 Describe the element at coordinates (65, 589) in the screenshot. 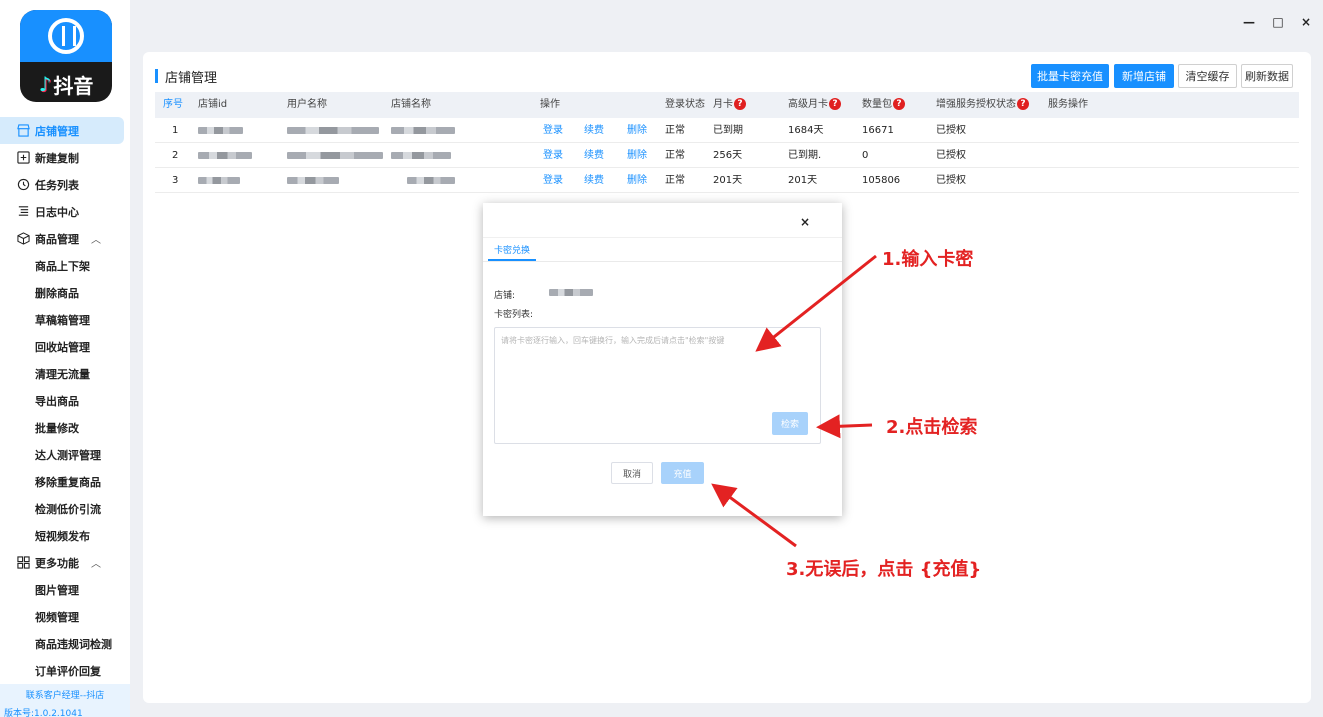

I see `sidebar-sub-item: 图片管理` at that location.